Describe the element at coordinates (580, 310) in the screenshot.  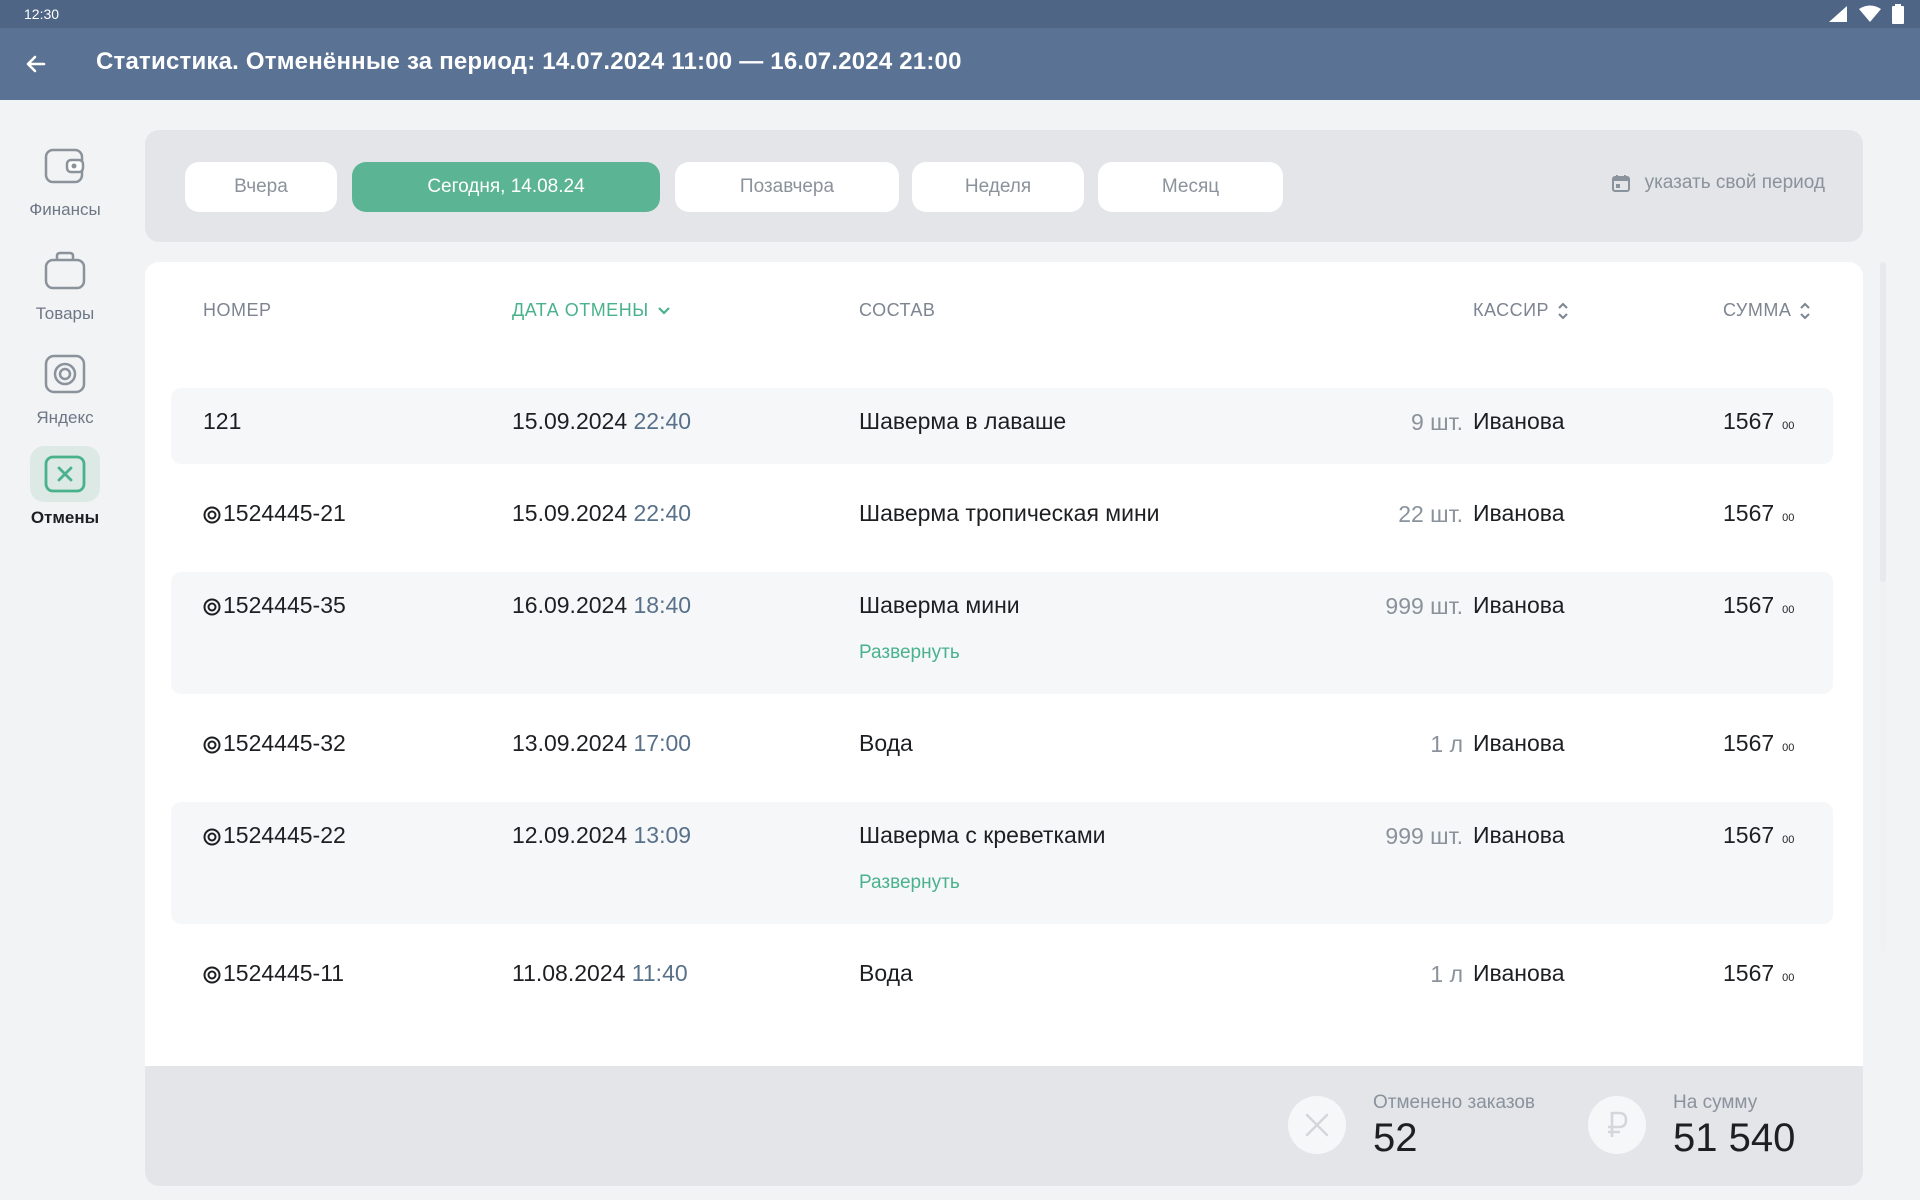
I see `header-date-label: ДАТА ОТМЕНЫ` at that location.